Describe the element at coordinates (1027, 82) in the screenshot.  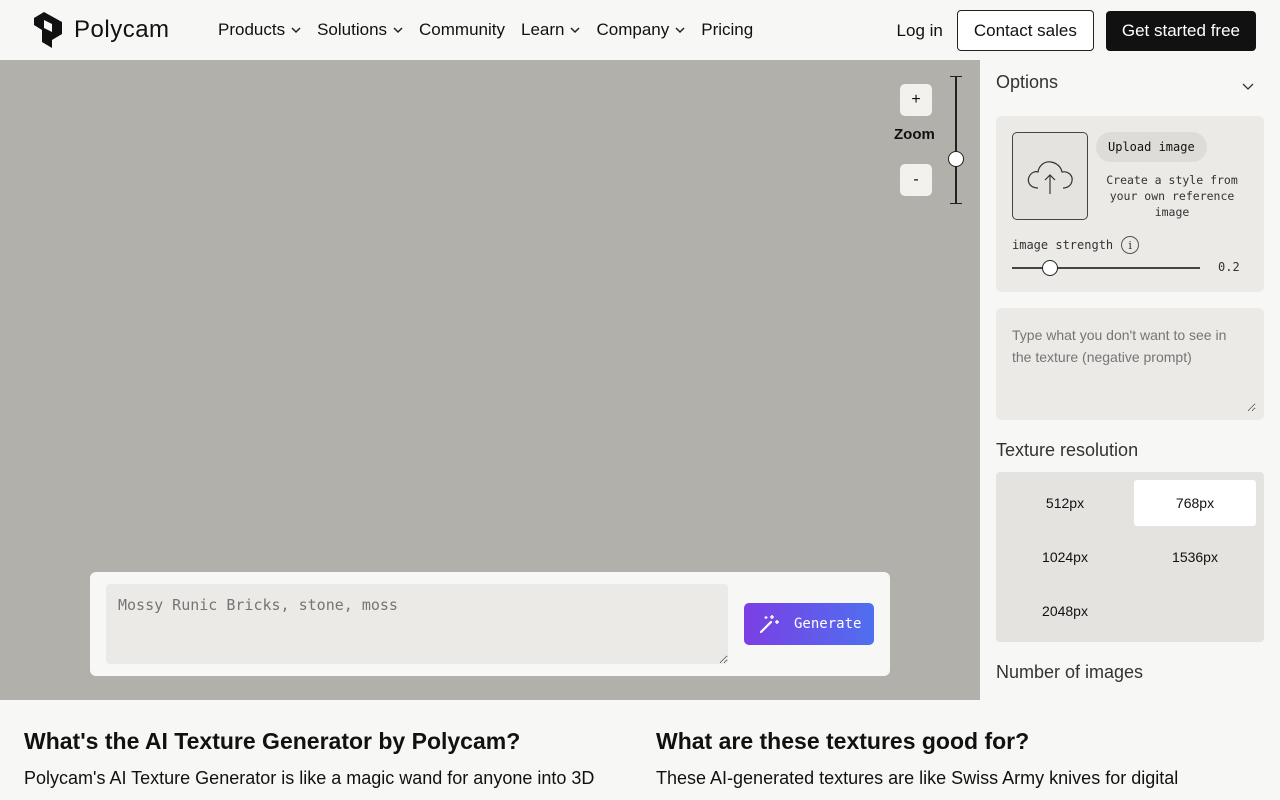
I see `options-title: Options` at that location.